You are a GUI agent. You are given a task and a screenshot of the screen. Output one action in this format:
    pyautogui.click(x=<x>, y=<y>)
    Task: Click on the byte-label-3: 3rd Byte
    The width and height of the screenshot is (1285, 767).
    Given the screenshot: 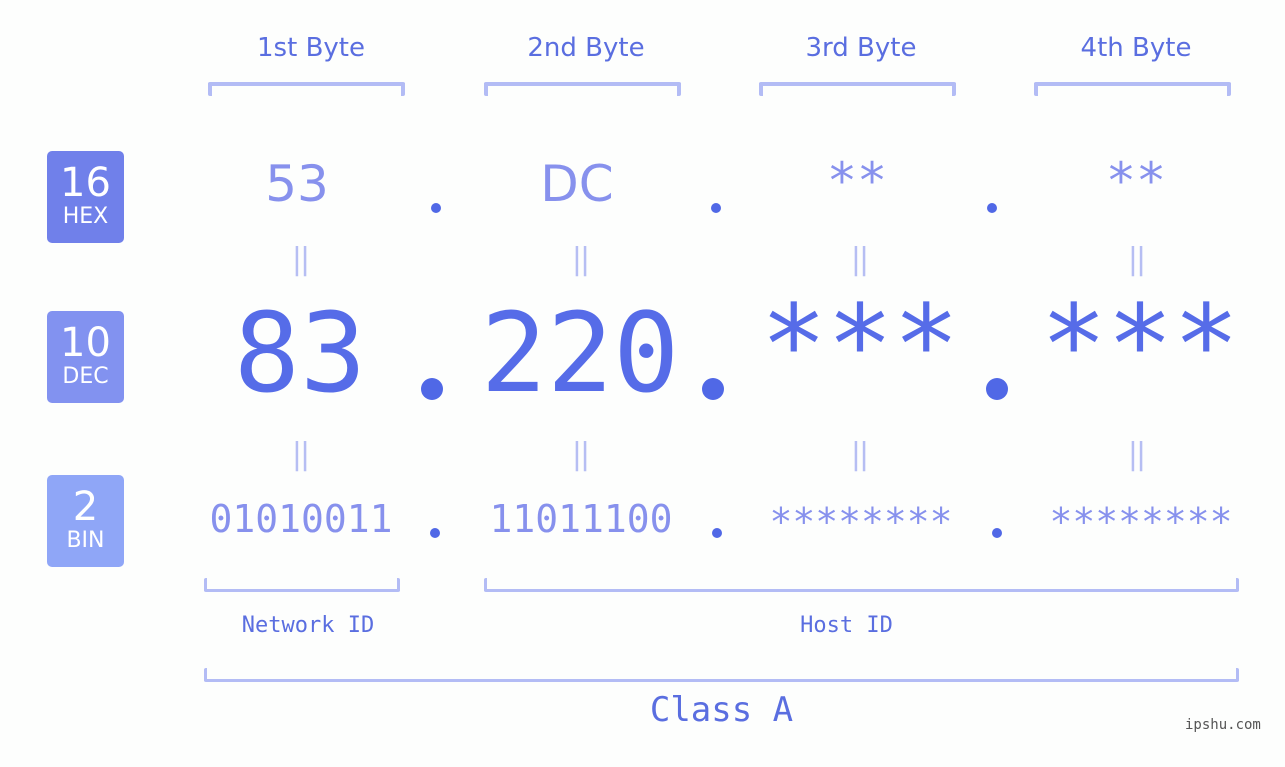 What is the action you would take?
    pyautogui.click(x=861, y=48)
    